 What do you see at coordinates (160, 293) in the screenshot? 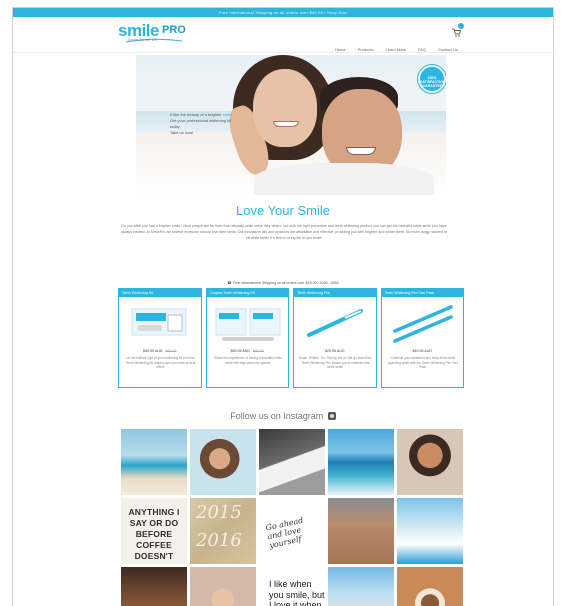
I see `product-title: Teeth Whitening Kit` at bounding box center [160, 293].